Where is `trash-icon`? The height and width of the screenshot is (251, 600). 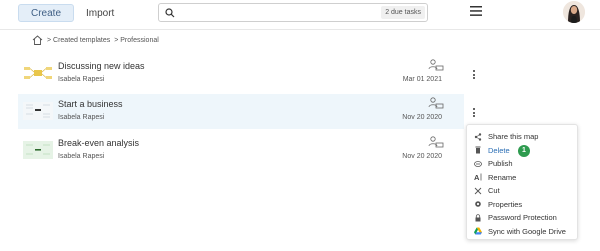
trash-icon is located at coordinates (478, 150).